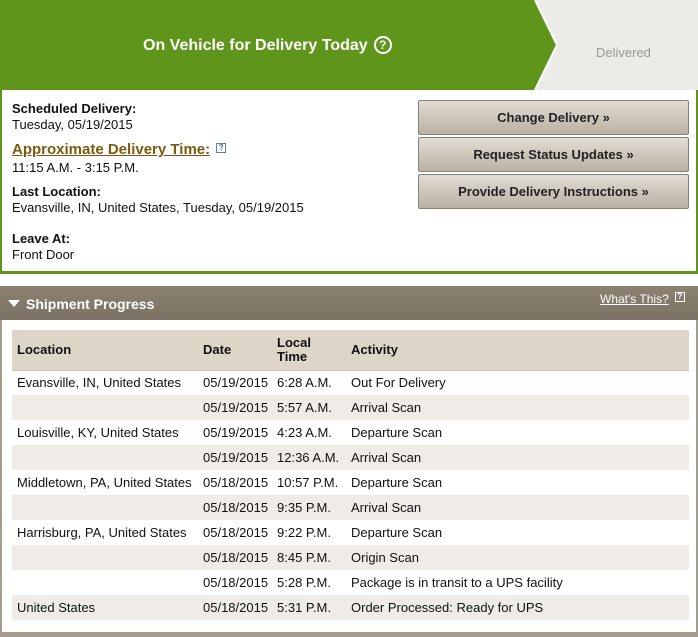 This screenshot has width=698, height=637. Describe the element at coordinates (349, 303) in the screenshot. I see `shipment-progress-header: Shipment Progress What's This??` at that location.